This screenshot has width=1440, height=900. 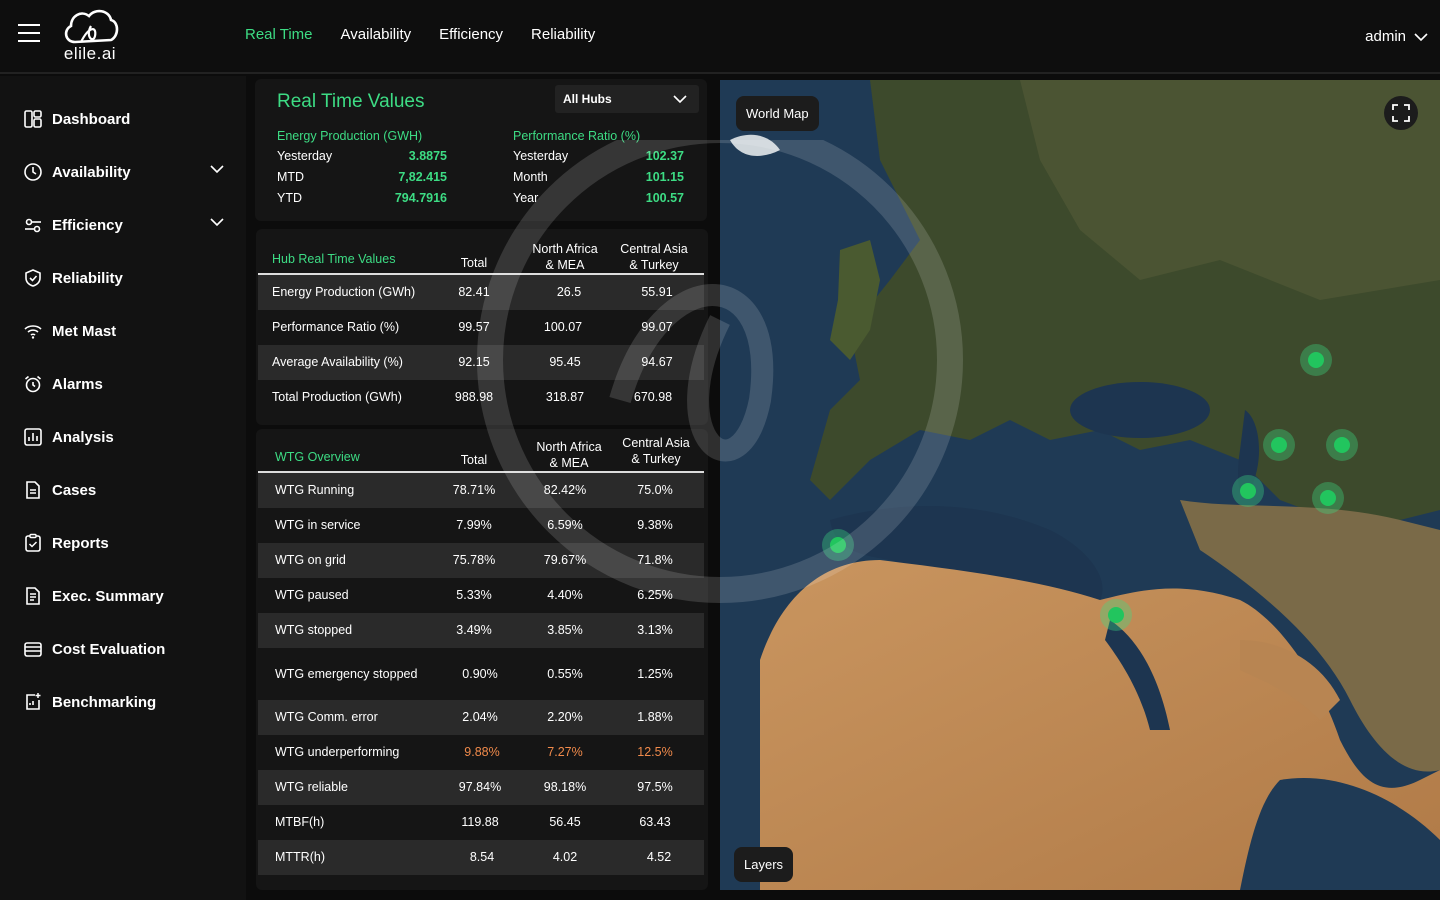 What do you see at coordinates (655, 560) in the screenshot?
I see `cell-central-asia: 71.8%` at bounding box center [655, 560].